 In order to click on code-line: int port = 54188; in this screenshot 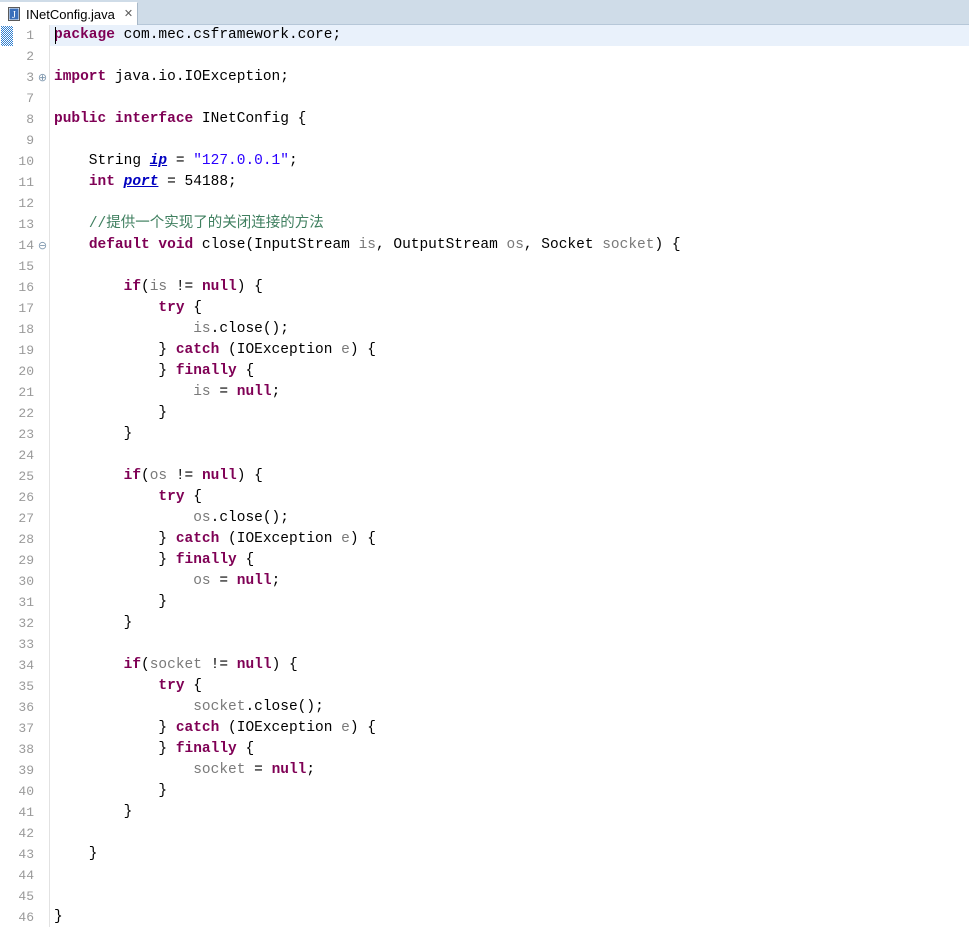, I will do `click(509, 182)`.